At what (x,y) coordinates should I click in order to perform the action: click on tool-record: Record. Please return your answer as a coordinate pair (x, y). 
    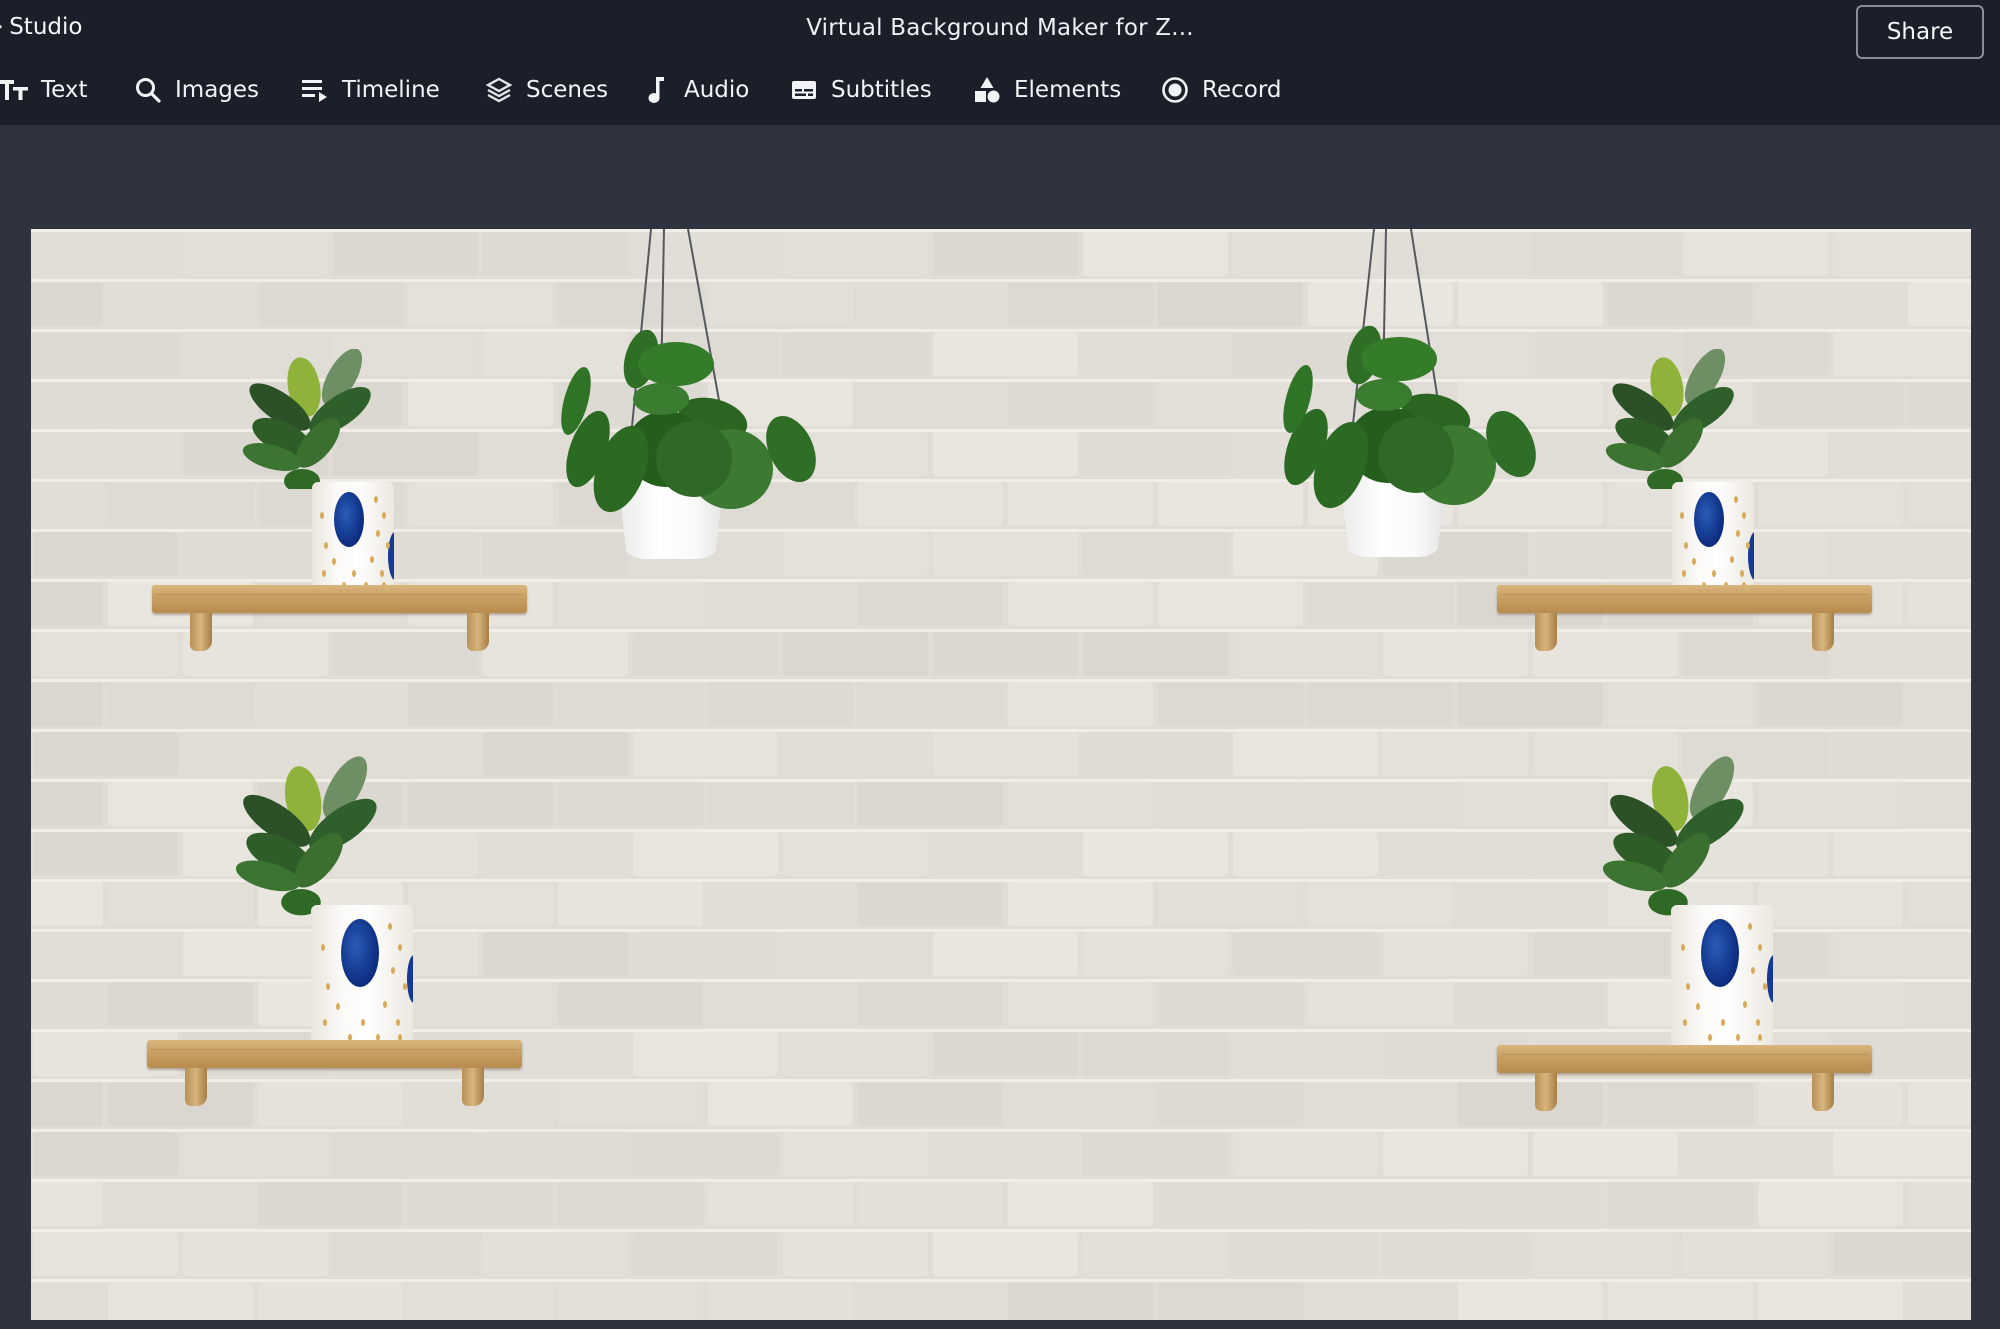
    Looking at the image, I should click on (1221, 90).